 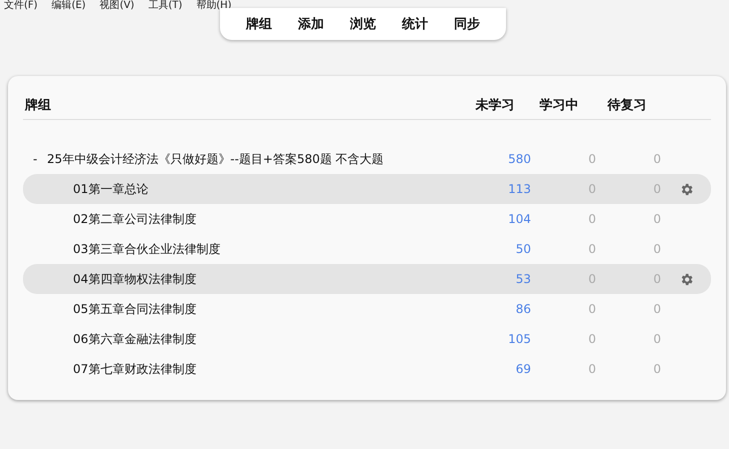 I want to click on deck-row: 04第四章物权法律制度 53 0 0, so click(x=367, y=279).